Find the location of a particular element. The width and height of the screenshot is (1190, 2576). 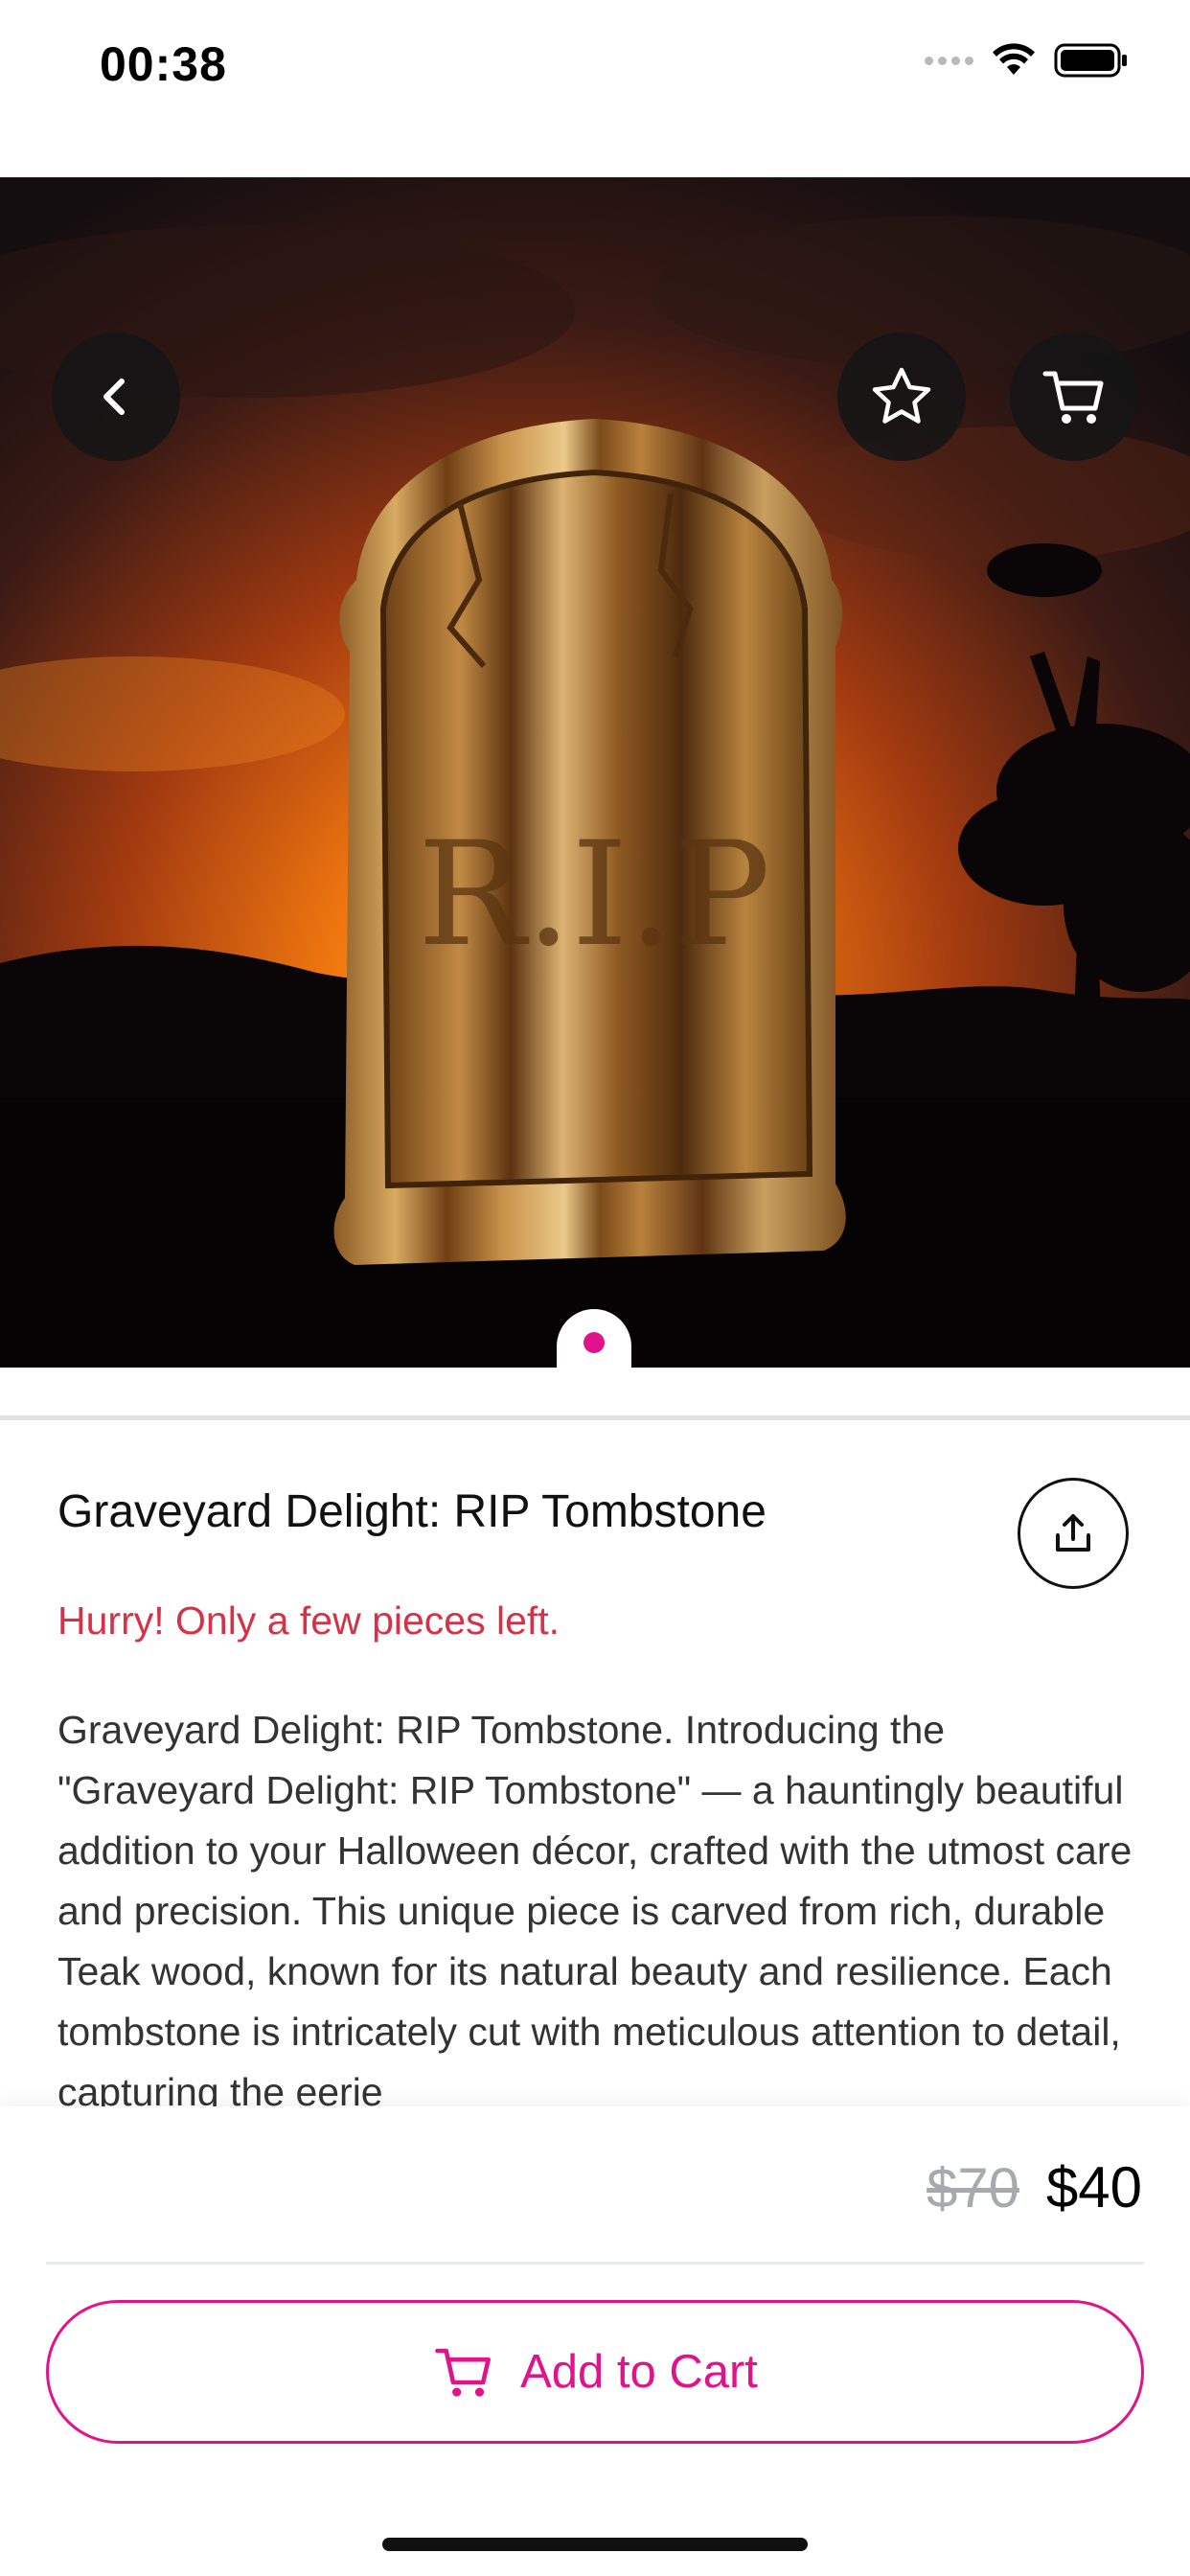

wifi-icon is located at coordinates (1014, 59).